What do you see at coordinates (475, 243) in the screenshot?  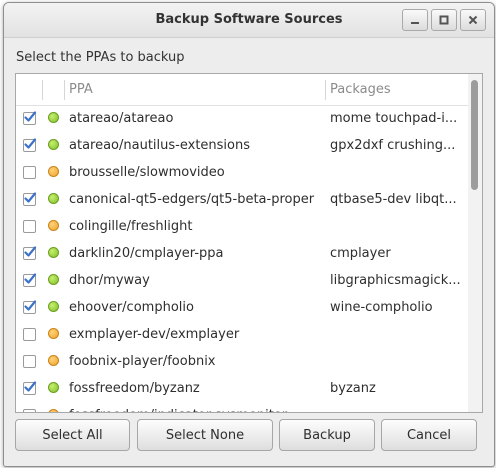 I see `vertical-scrollbar` at bounding box center [475, 243].